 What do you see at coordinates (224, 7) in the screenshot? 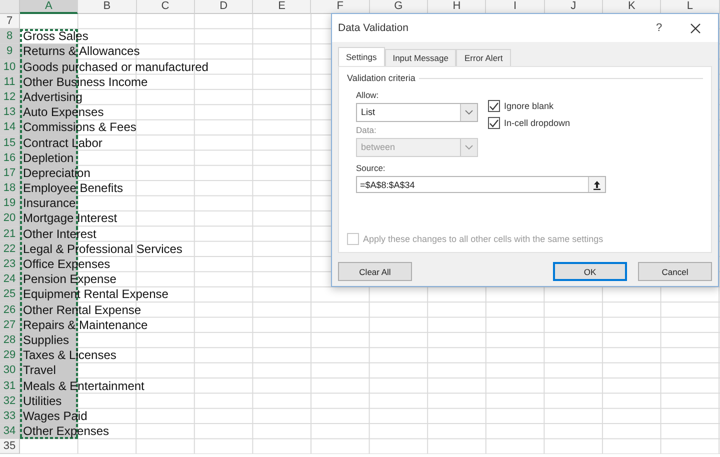
I see `column-header: D` at bounding box center [224, 7].